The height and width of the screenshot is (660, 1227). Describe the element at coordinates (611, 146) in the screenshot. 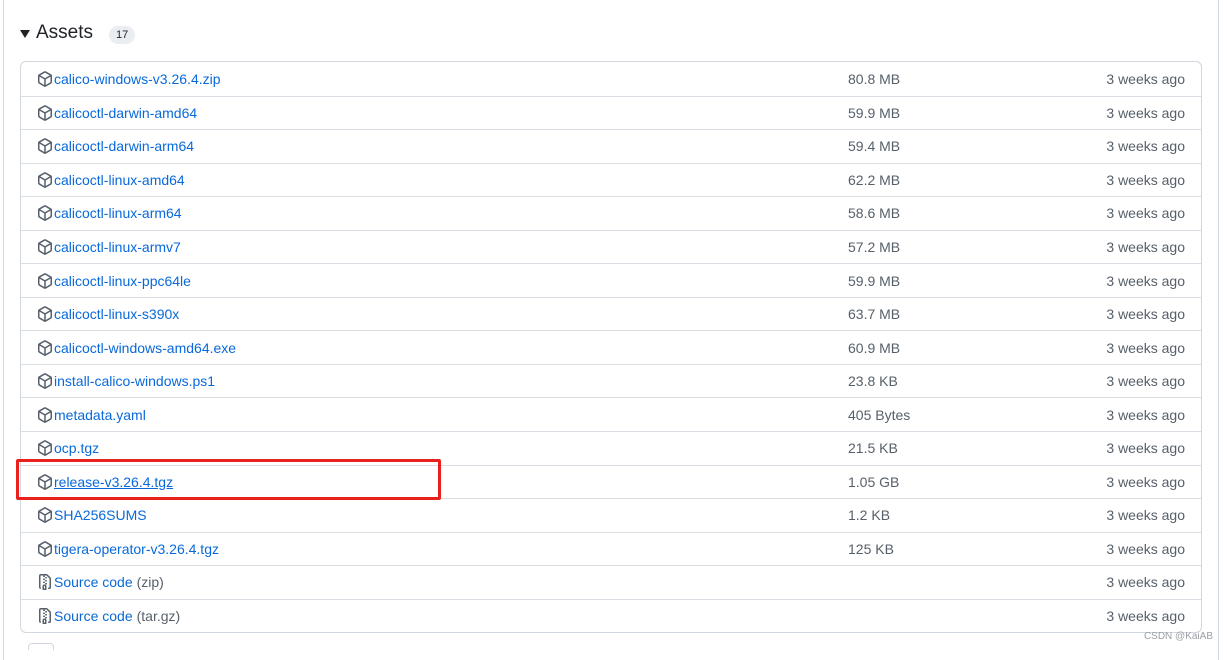

I see `asset-row: calicoctl-darwin-arm64 59.4 MB 3 weeks ago` at that location.